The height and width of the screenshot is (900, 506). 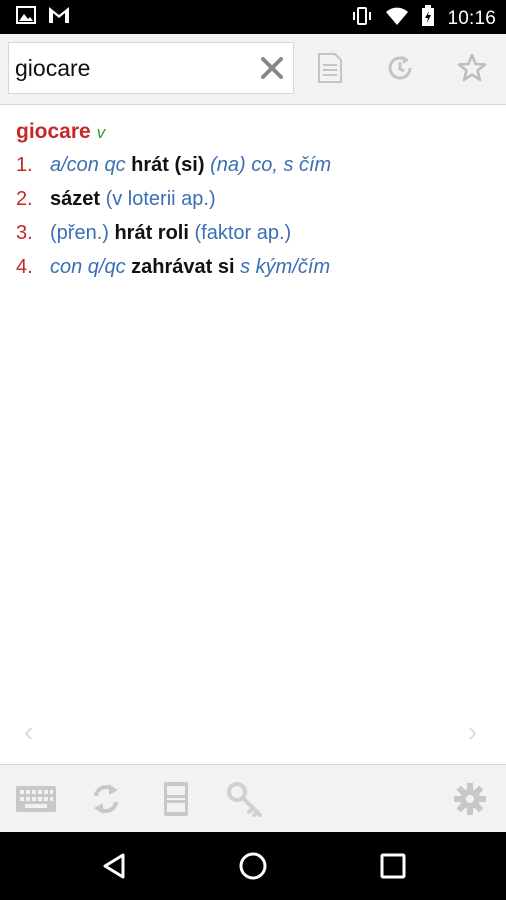 I want to click on sense-context: (na) co, s čím, so click(x=271, y=165).